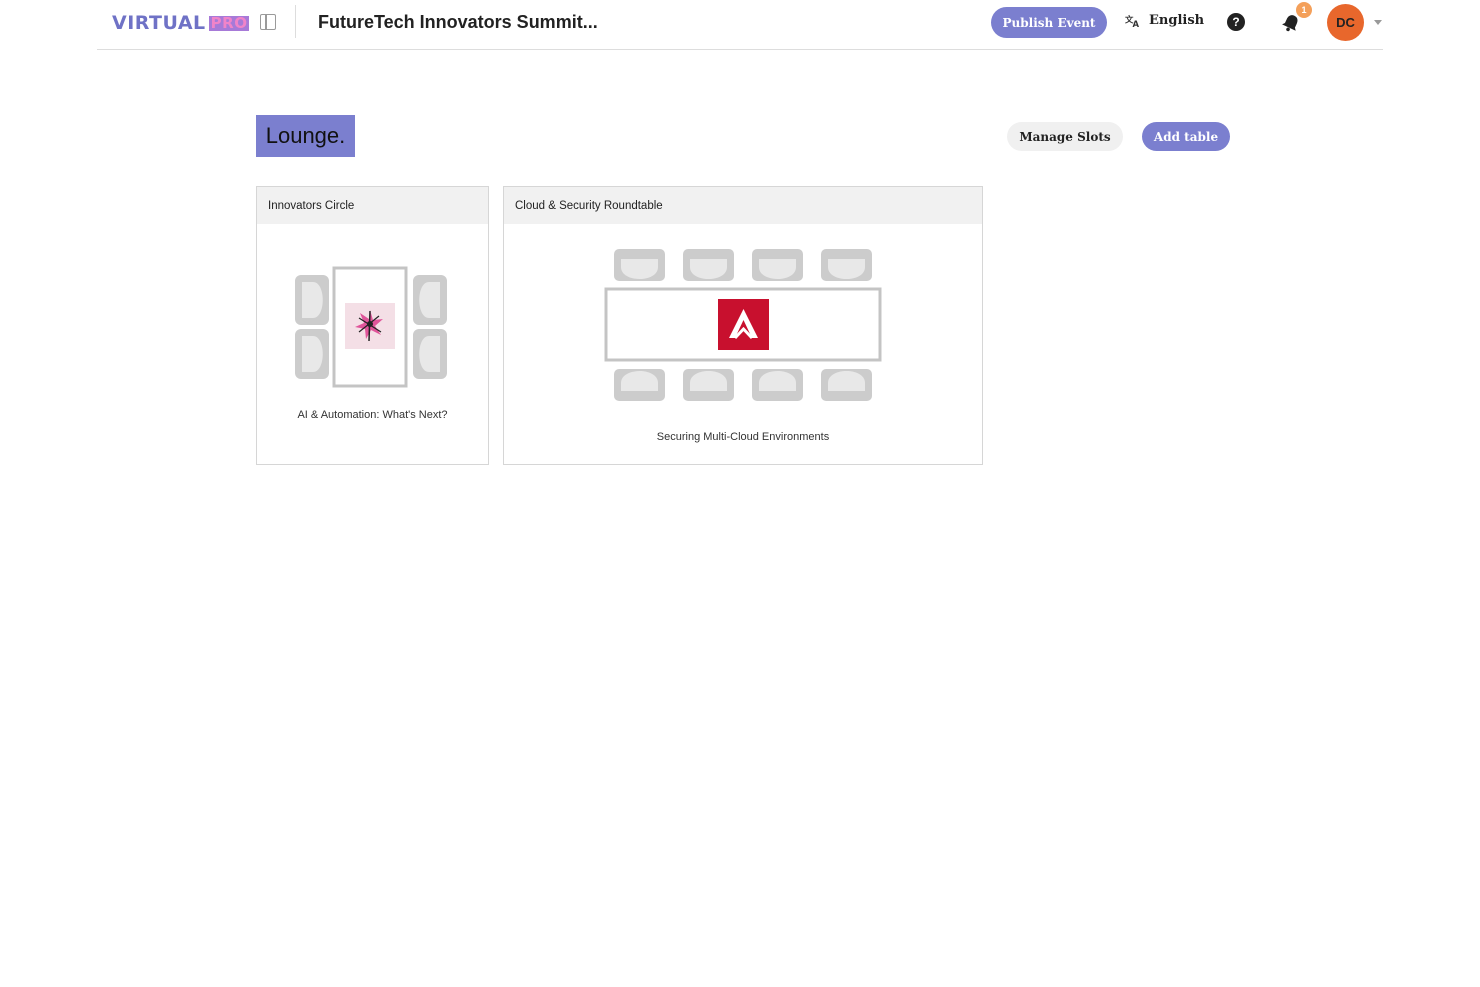  Describe the element at coordinates (1378, 22) in the screenshot. I see `chevron-down-icon` at that location.